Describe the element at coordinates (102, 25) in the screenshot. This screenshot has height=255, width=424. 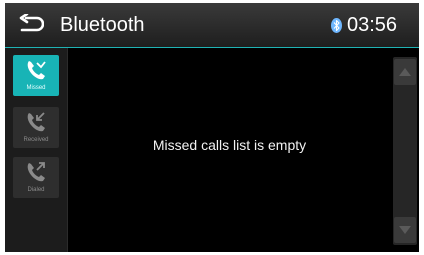
I see `page-title: Bluetooth` at that location.